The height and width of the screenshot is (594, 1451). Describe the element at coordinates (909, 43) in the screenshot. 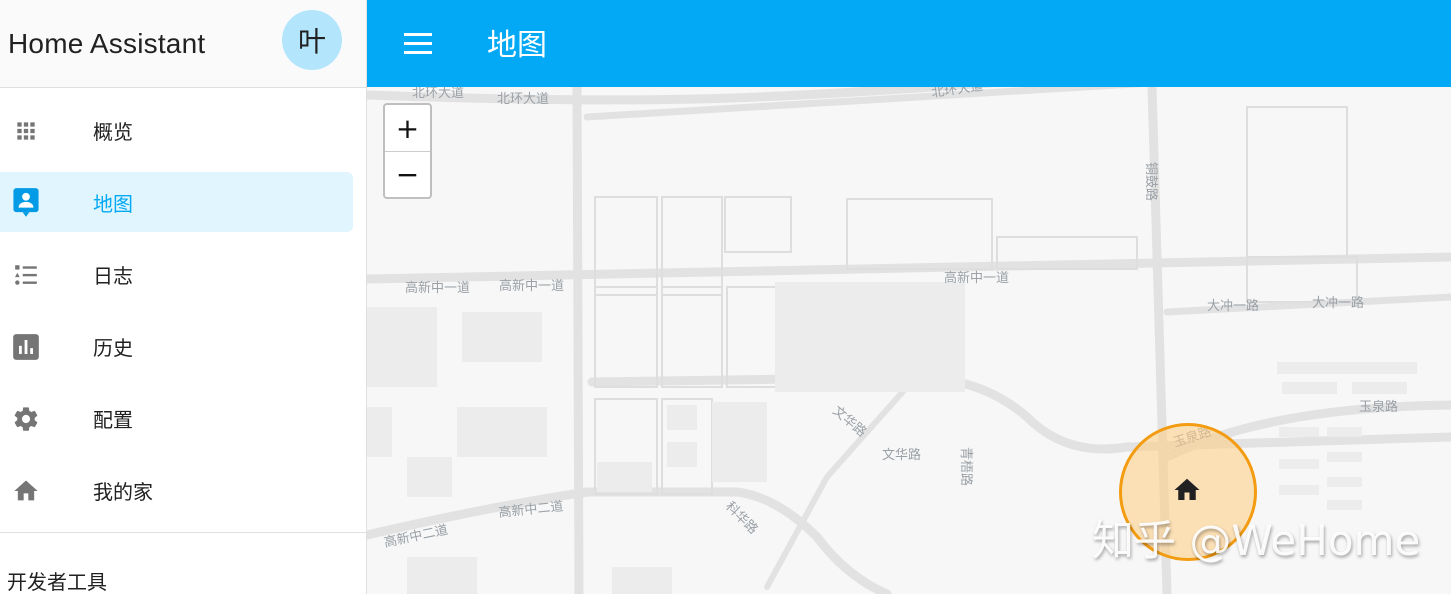

I see `app-toolbar: 地图` at that location.